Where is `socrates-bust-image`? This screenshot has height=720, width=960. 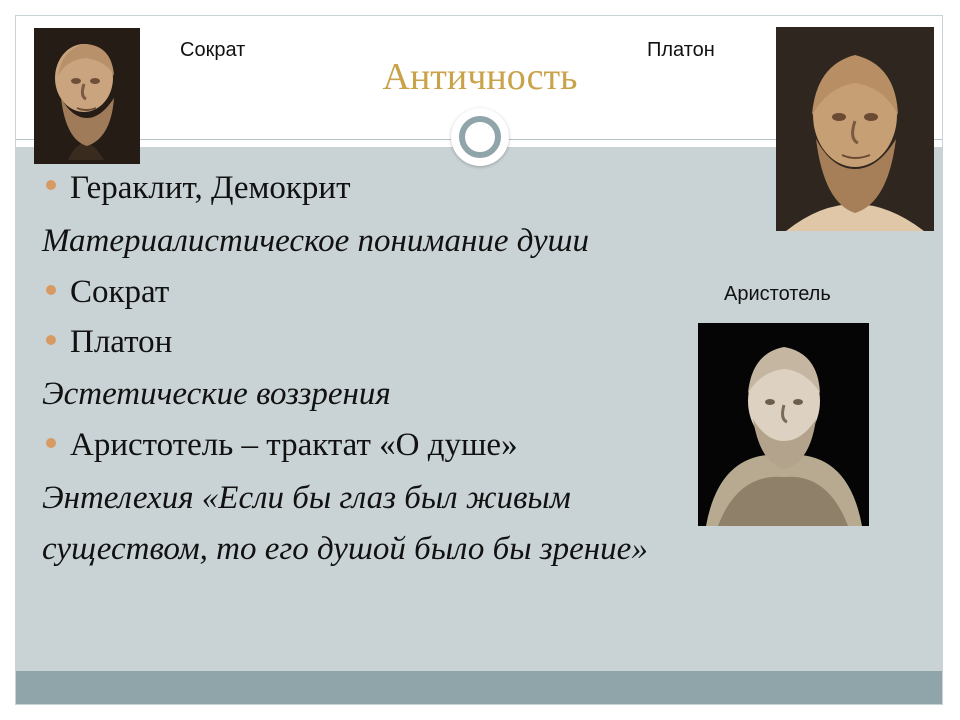
socrates-bust-image is located at coordinates (87, 96).